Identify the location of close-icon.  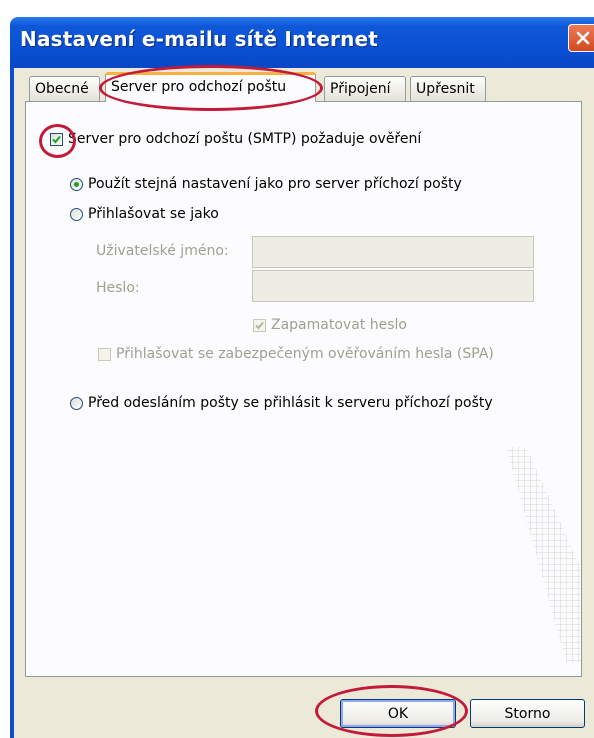
(582, 38).